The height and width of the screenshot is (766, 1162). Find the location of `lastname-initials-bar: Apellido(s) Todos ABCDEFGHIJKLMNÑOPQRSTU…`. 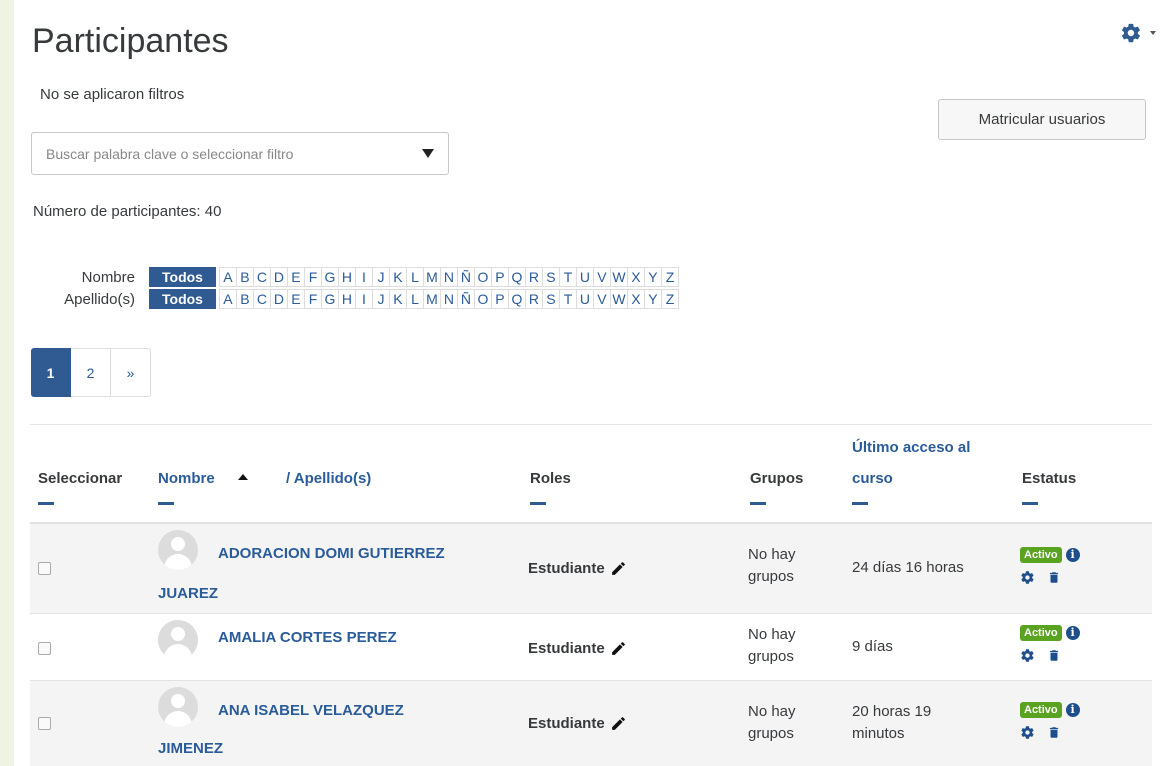

lastname-initials-bar: Apellido(s) Todos ABCDEFGHIJKLMNÑOPQRSTU… is located at coordinates (356, 299).